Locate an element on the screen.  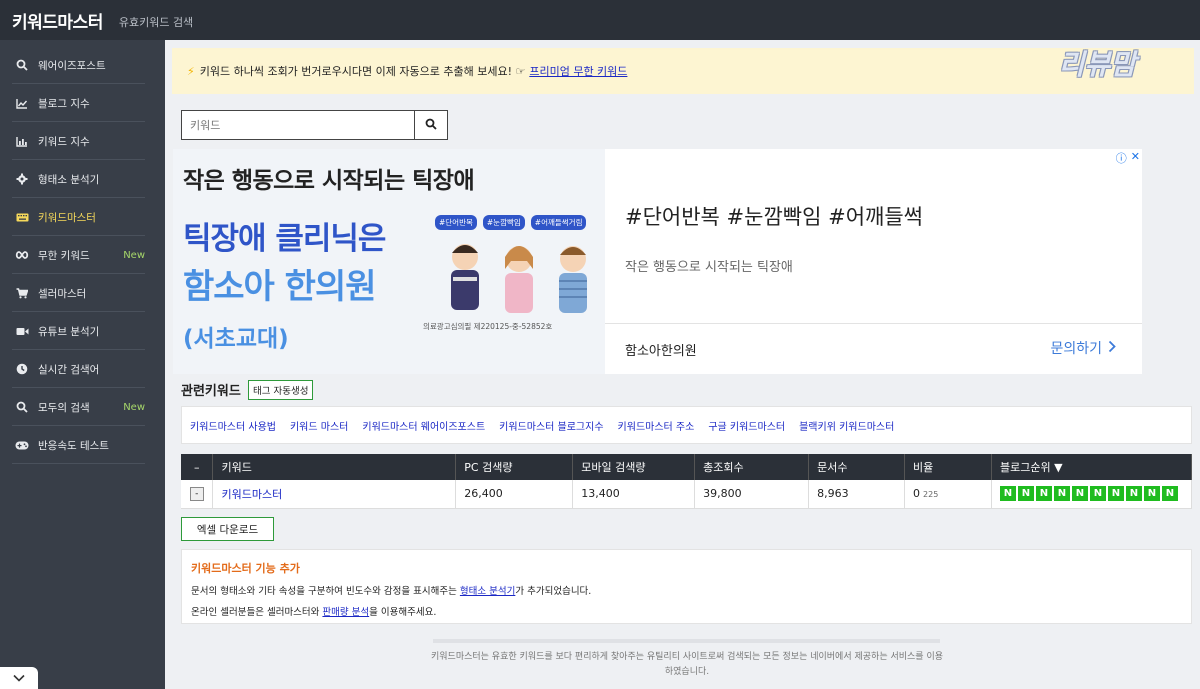
sidebar-item-everyone-search: 모두의 검색 New is located at coordinates (82, 407).